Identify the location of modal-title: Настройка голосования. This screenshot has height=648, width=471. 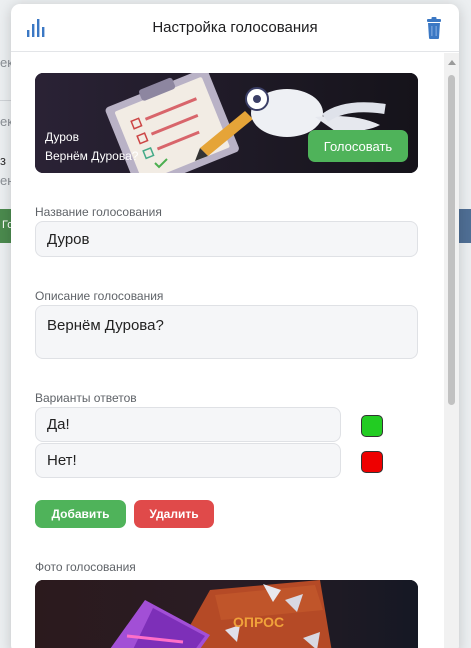
(235, 27).